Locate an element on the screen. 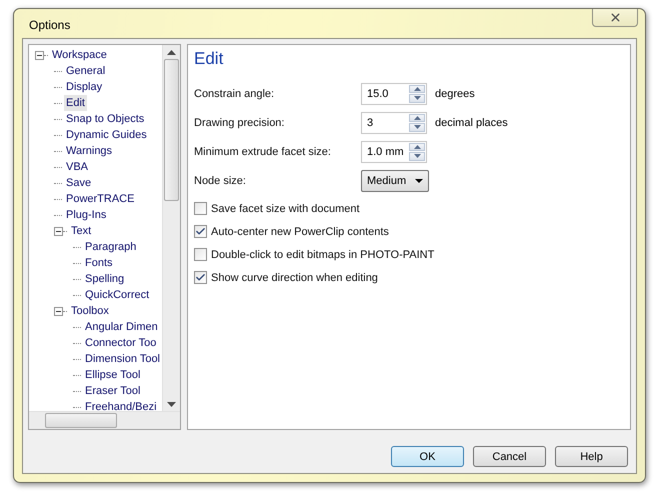 This screenshot has height=495, width=660. tree-item: PowerTRACE is located at coordinates (100, 199).